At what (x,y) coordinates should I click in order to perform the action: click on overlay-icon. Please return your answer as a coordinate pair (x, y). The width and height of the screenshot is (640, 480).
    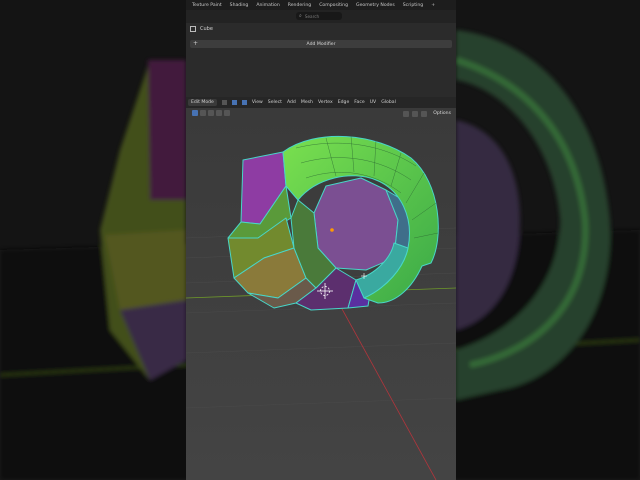
    Looking at the image, I should click on (424, 113).